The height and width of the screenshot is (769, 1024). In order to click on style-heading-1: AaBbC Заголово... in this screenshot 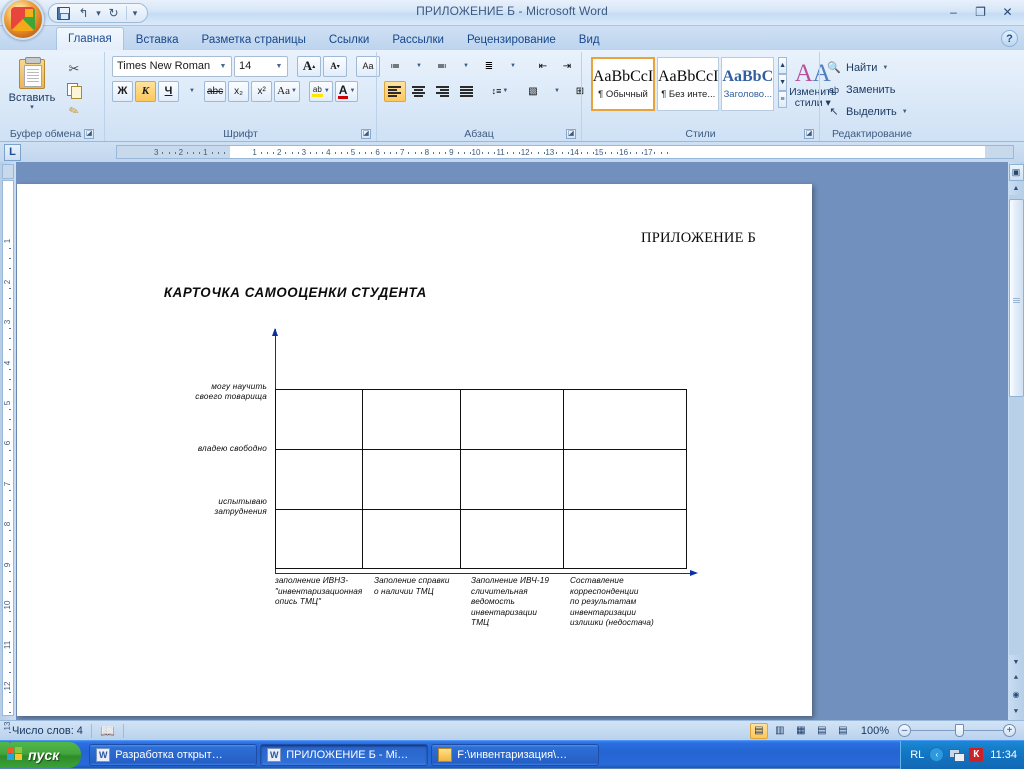, I will do `click(747, 84)`.